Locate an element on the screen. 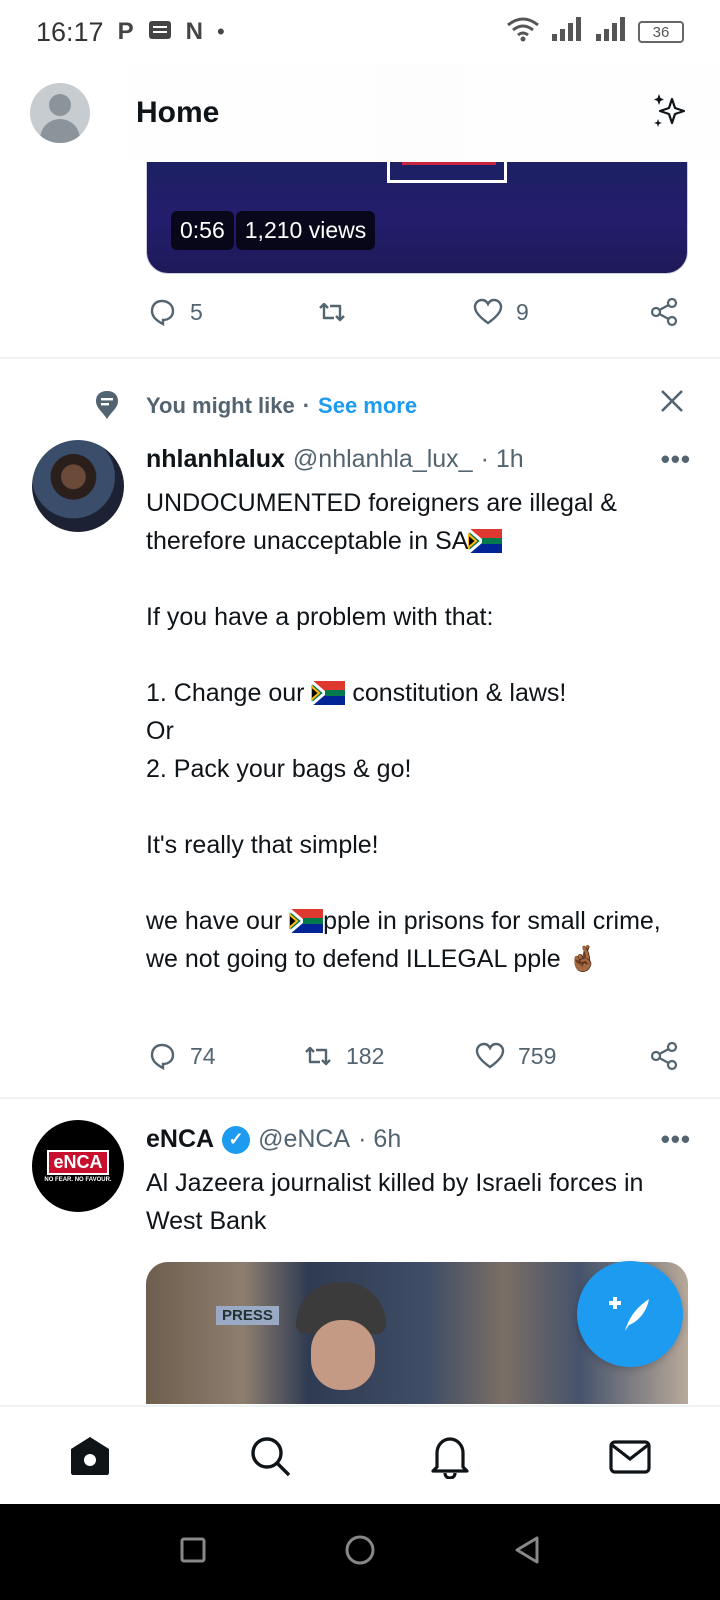 The width and height of the screenshot is (720, 1600). like-count: 9 is located at coordinates (522, 311).